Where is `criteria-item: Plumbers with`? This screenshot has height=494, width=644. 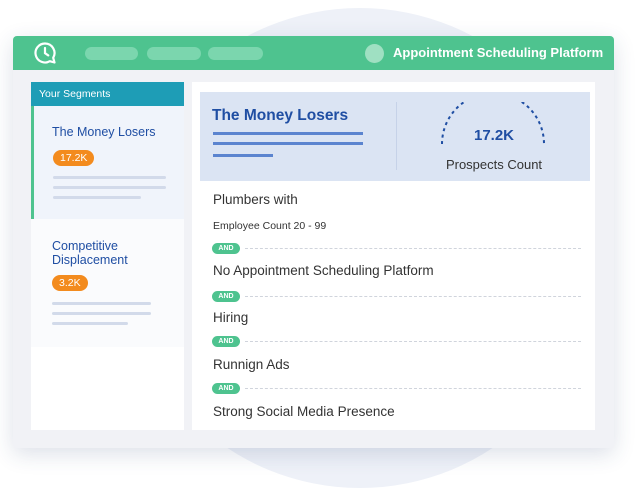
criteria-item: Plumbers with is located at coordinates (255, 199).